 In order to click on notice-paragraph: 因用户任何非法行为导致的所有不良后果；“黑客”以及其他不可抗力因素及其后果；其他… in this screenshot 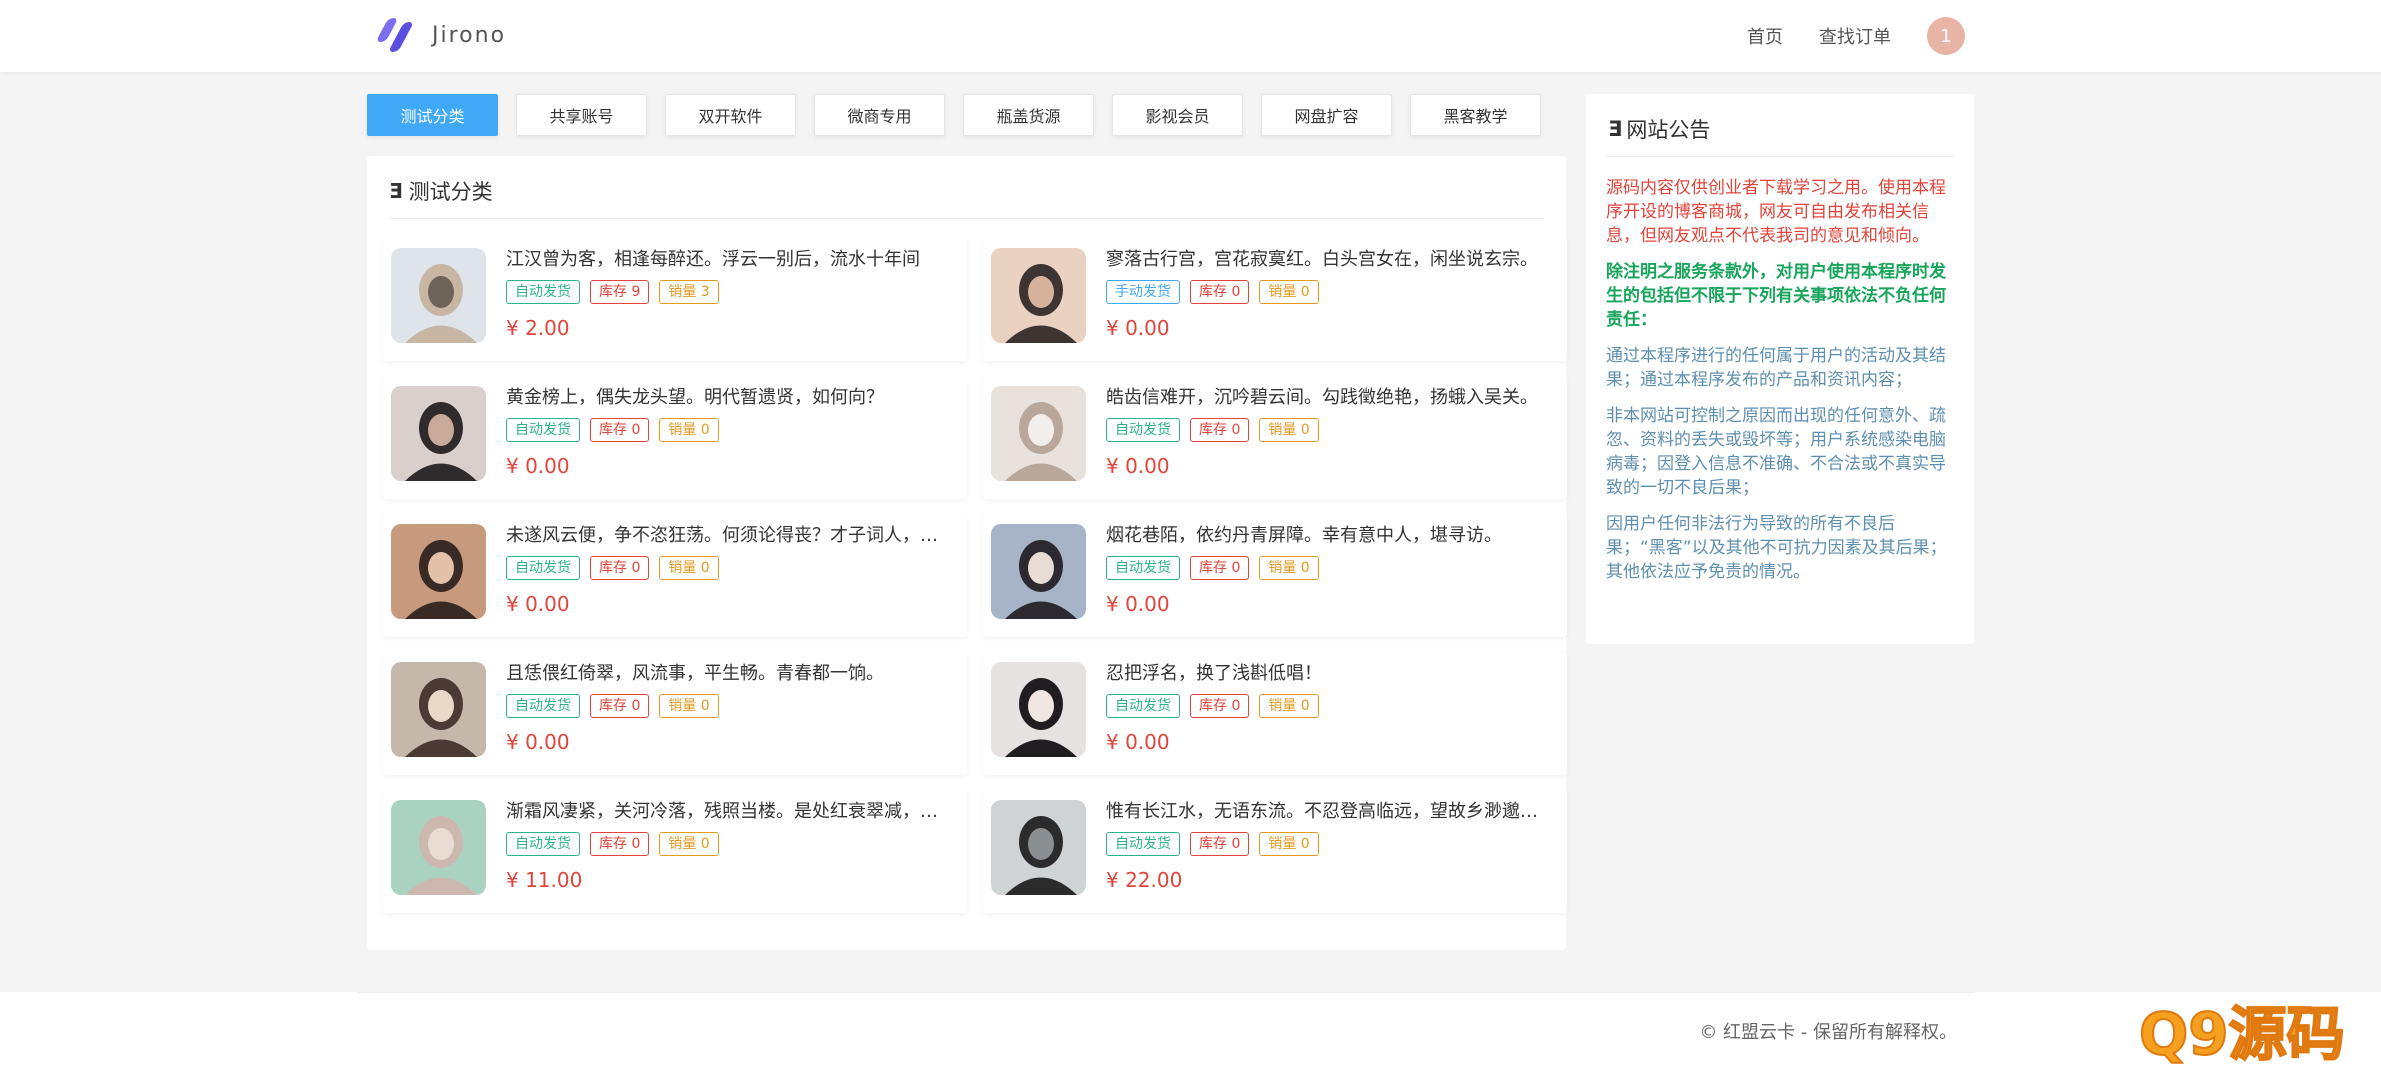, I will do `click(1776, 548)`.